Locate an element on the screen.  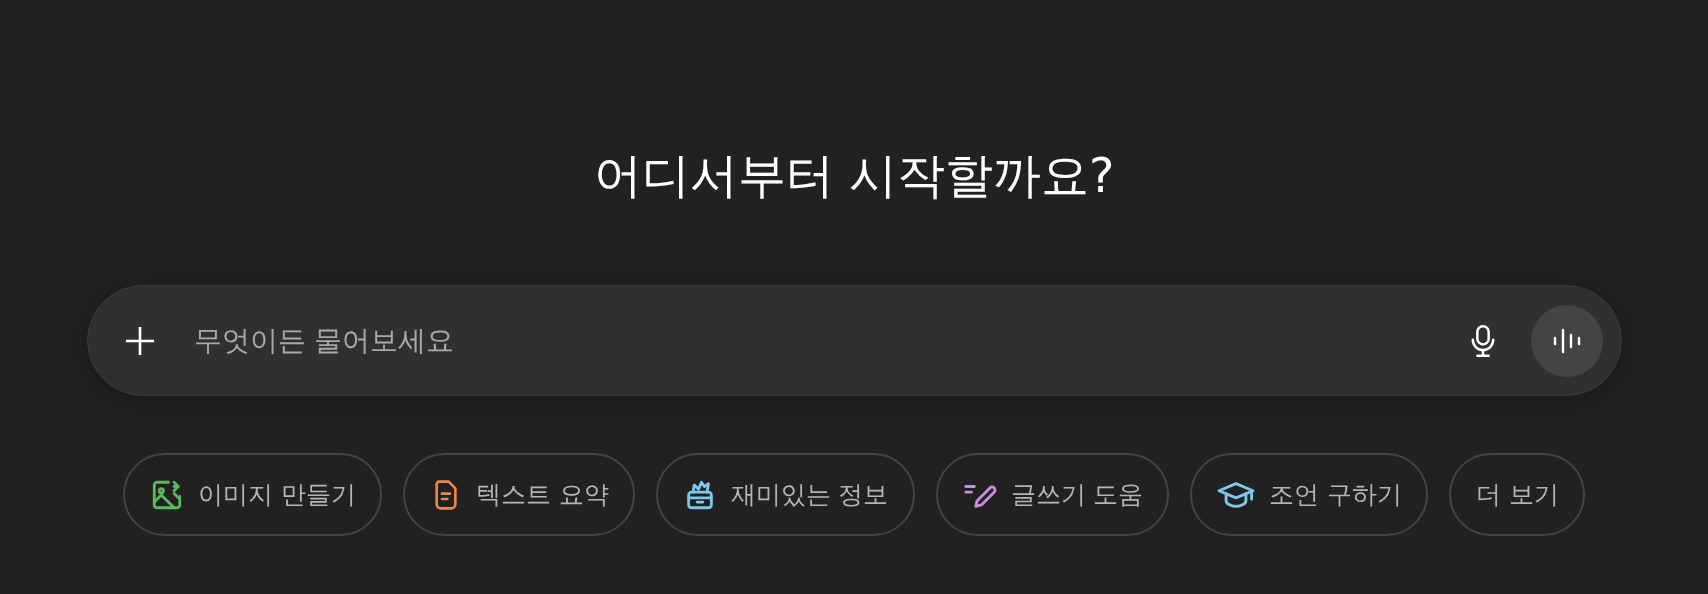
sound-wave-icon is located at coordinates (1566, 340).